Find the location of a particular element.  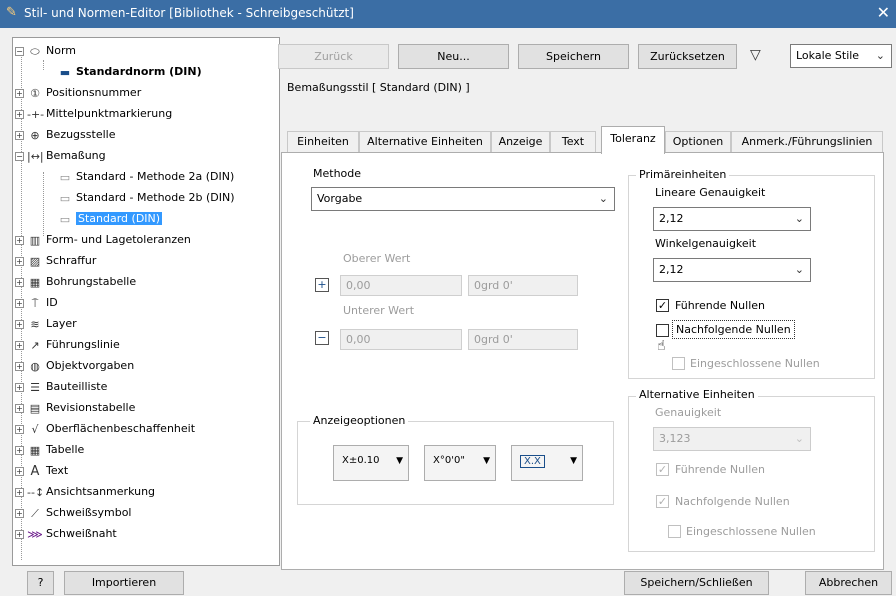

upper-angle-field: 0grd 0' is located at coordinates (523, 285).